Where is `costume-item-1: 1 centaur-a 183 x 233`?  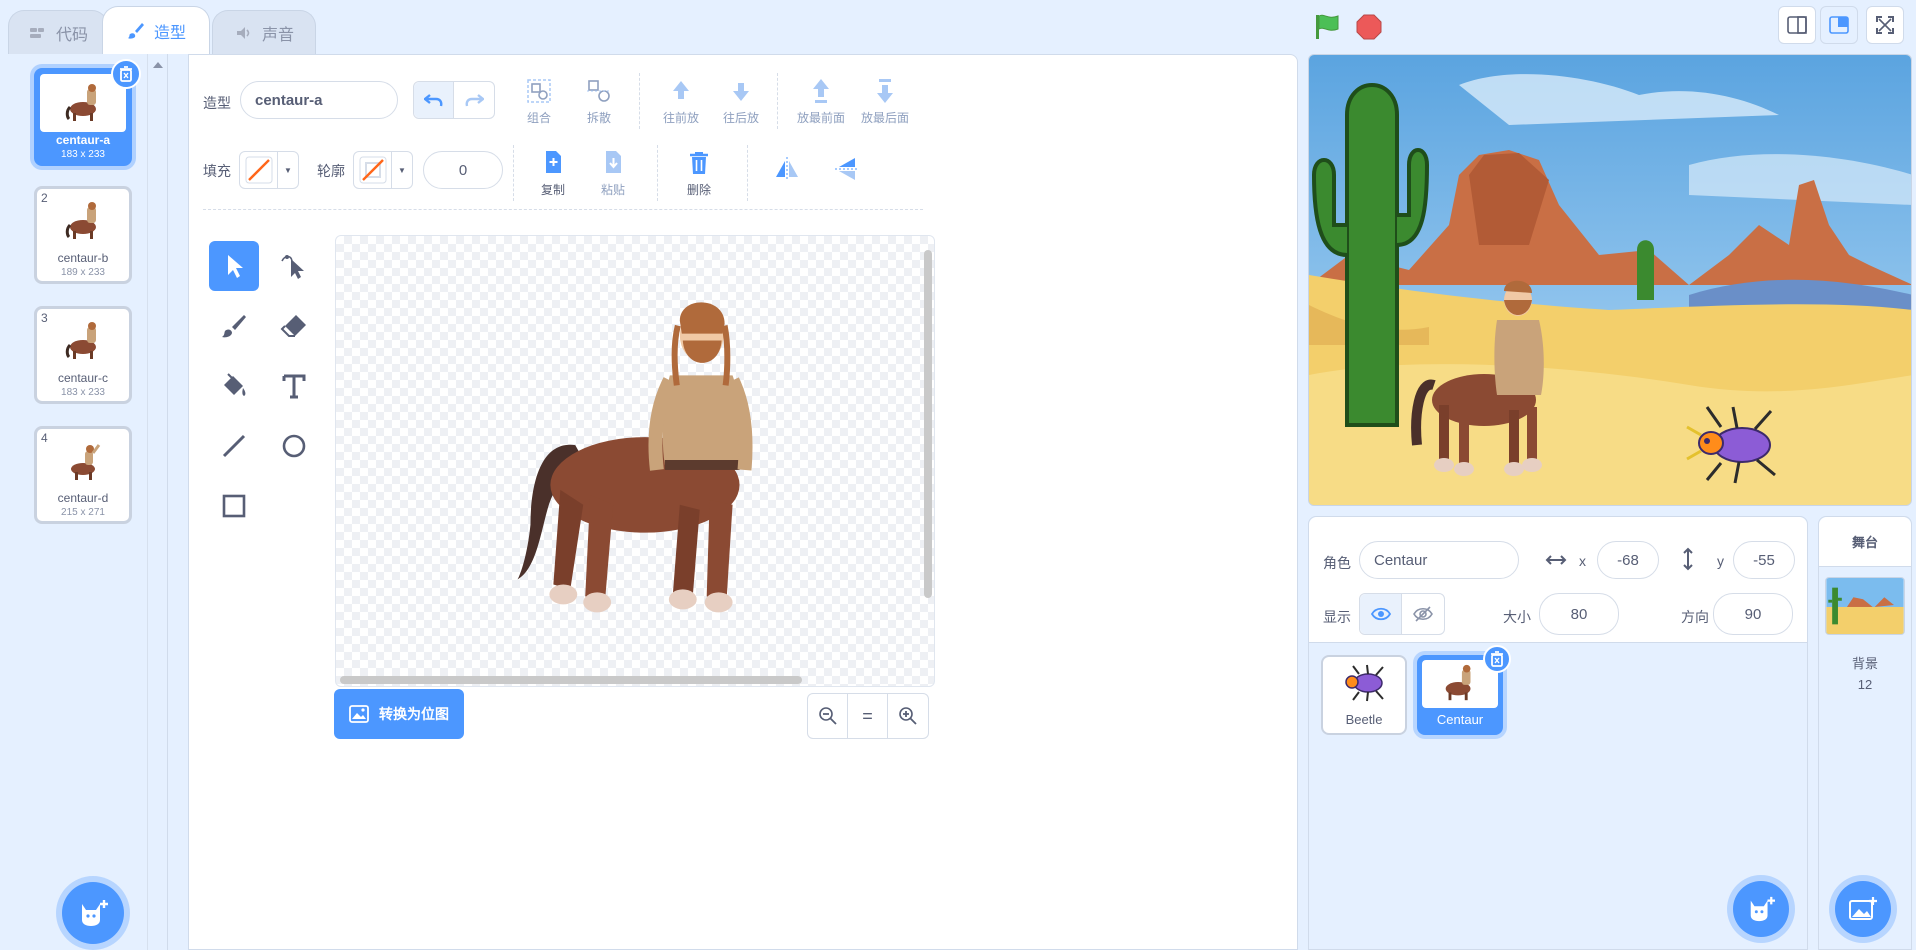
costume-item-1: 1 centaur-a 183 x 233 is located at coordinates (87, 112).